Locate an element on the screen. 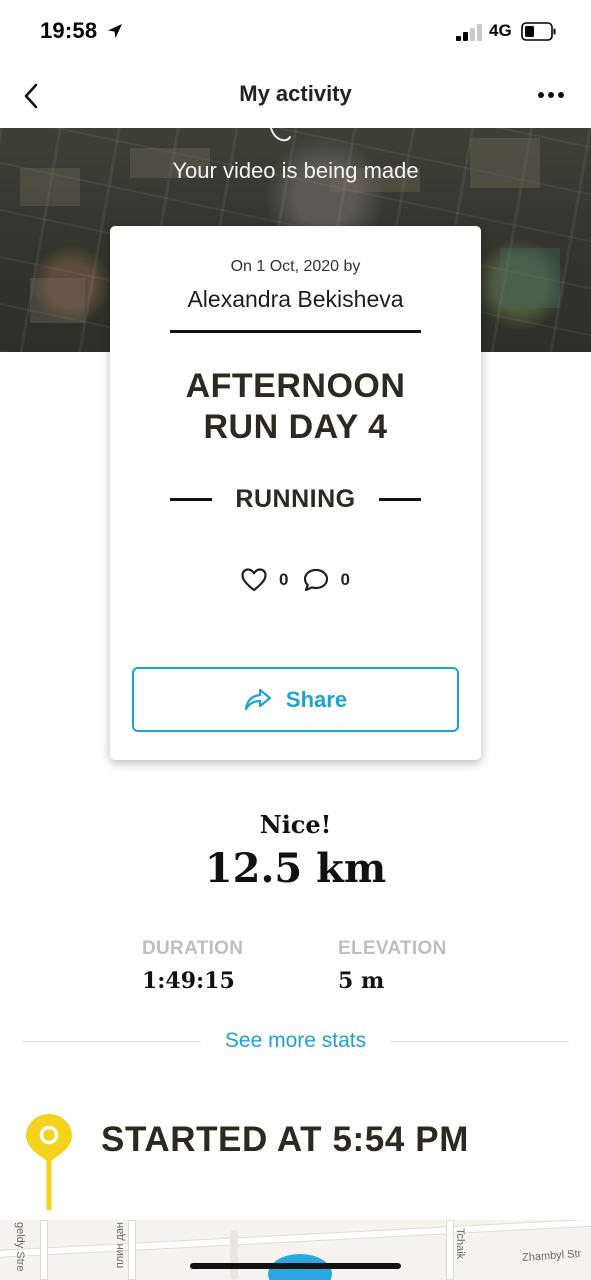 The height and width of the screenshot is (1280, 591). battery-icon is located at coordinates (538, 31).